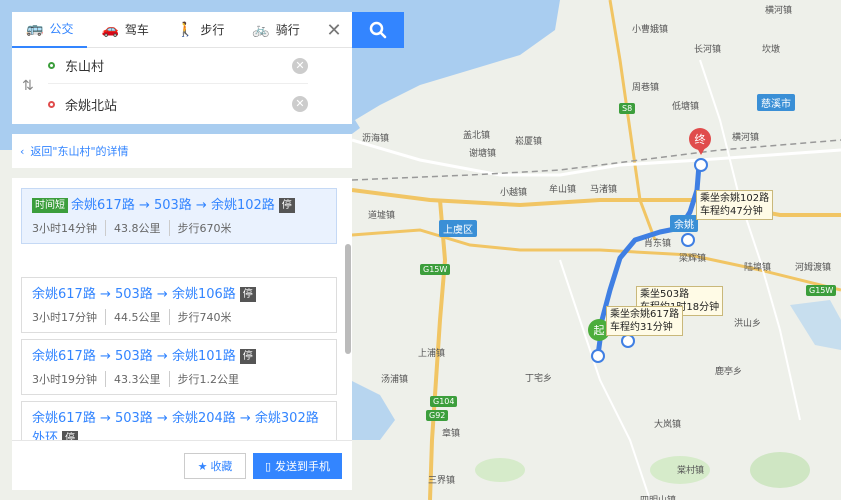 The width and height of the screenshot is (841, 500). Describe the element at coordinates (437, 415) in the screenshot. I see `road-shield: G92` at that location.